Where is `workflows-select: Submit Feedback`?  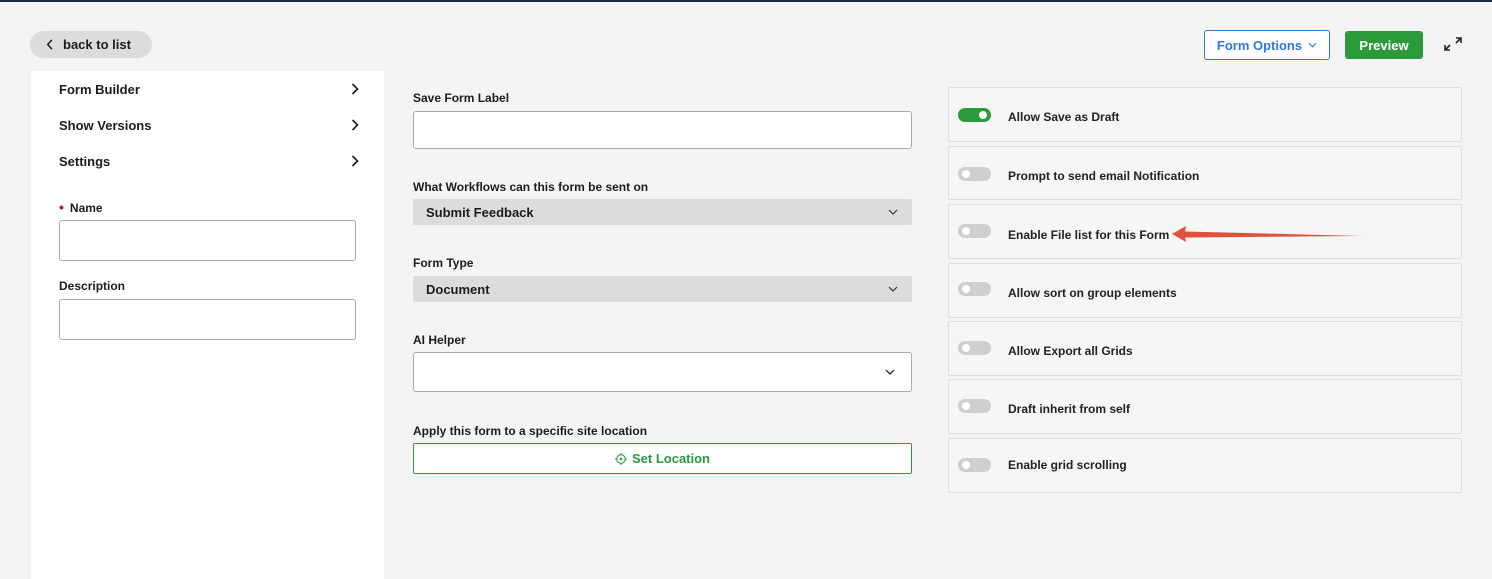 workflows-select: Submit Feedback is located at coordinates (662, 212).